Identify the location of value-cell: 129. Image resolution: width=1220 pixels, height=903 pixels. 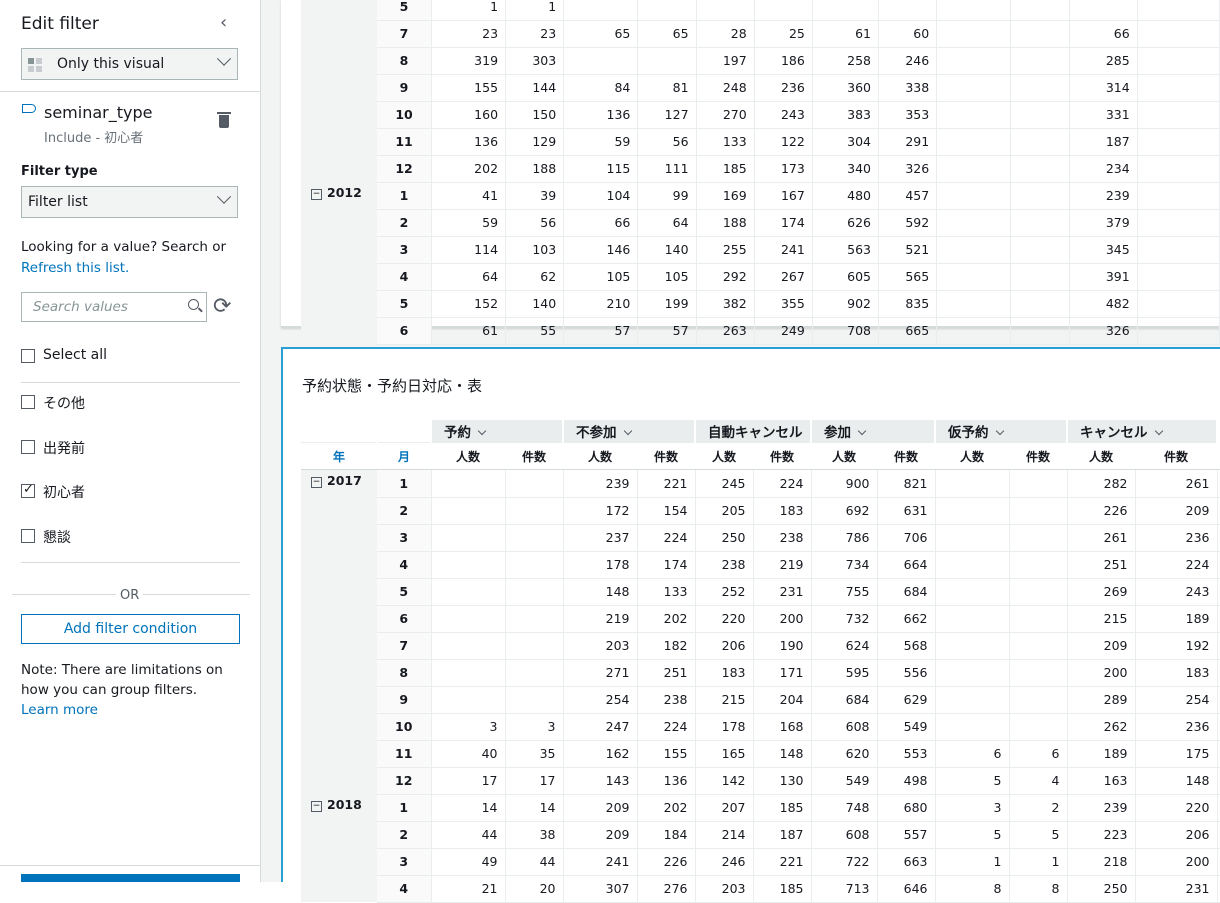
(535, 142).